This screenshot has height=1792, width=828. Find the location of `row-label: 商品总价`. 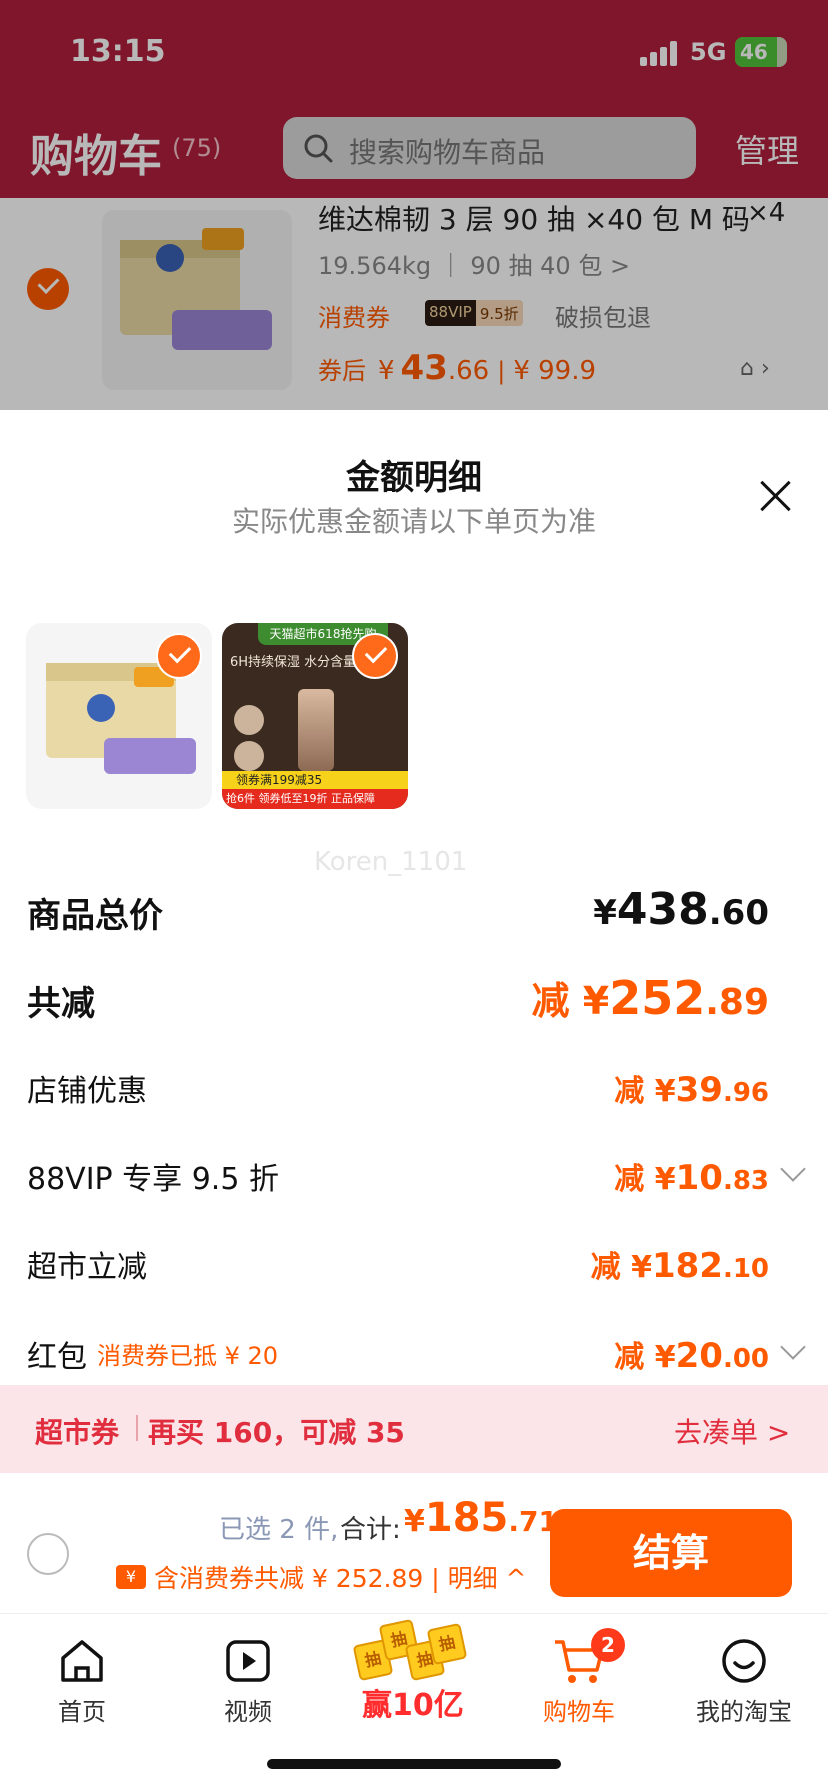

row-label: 商品总价 is located at coordinates (95, 916).